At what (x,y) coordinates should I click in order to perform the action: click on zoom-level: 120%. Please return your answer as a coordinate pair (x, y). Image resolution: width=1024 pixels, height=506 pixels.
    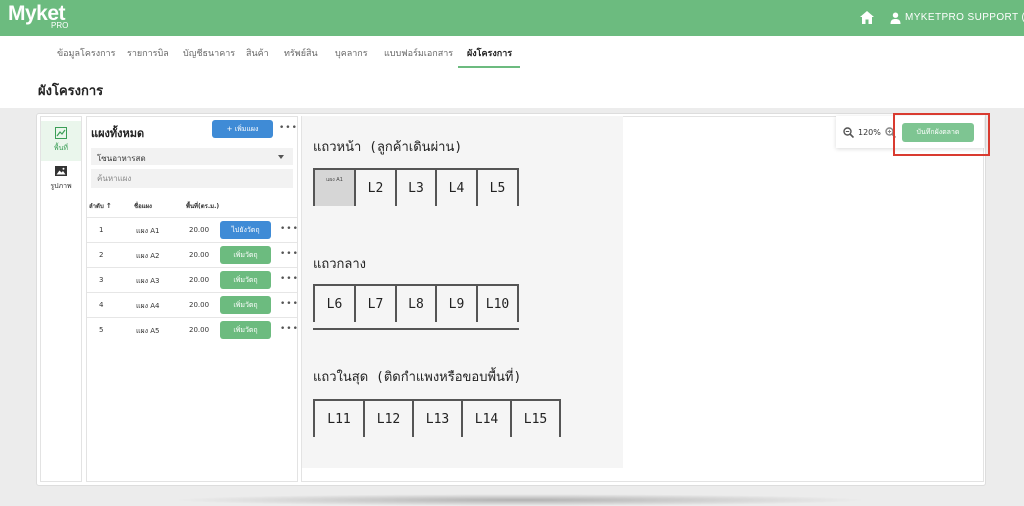
    Looking at the image, I should click on (869, 132).